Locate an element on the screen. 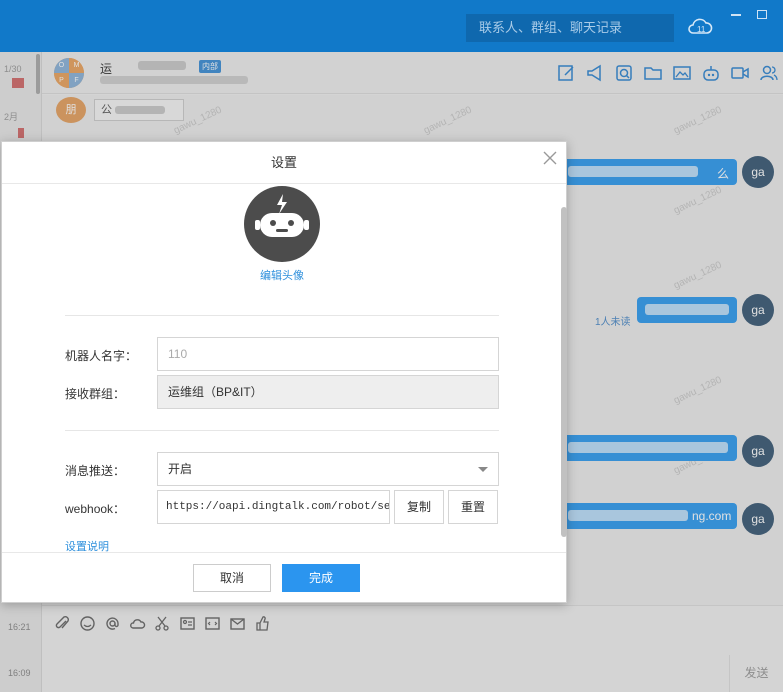  dialog-footer: 取消 完成 is located at coordinates (284, 578).